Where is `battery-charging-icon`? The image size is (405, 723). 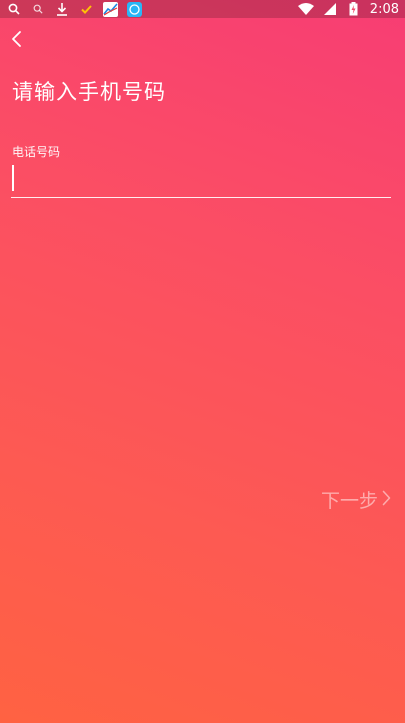
battery-charging-icon is located at coordinates (354, 9).